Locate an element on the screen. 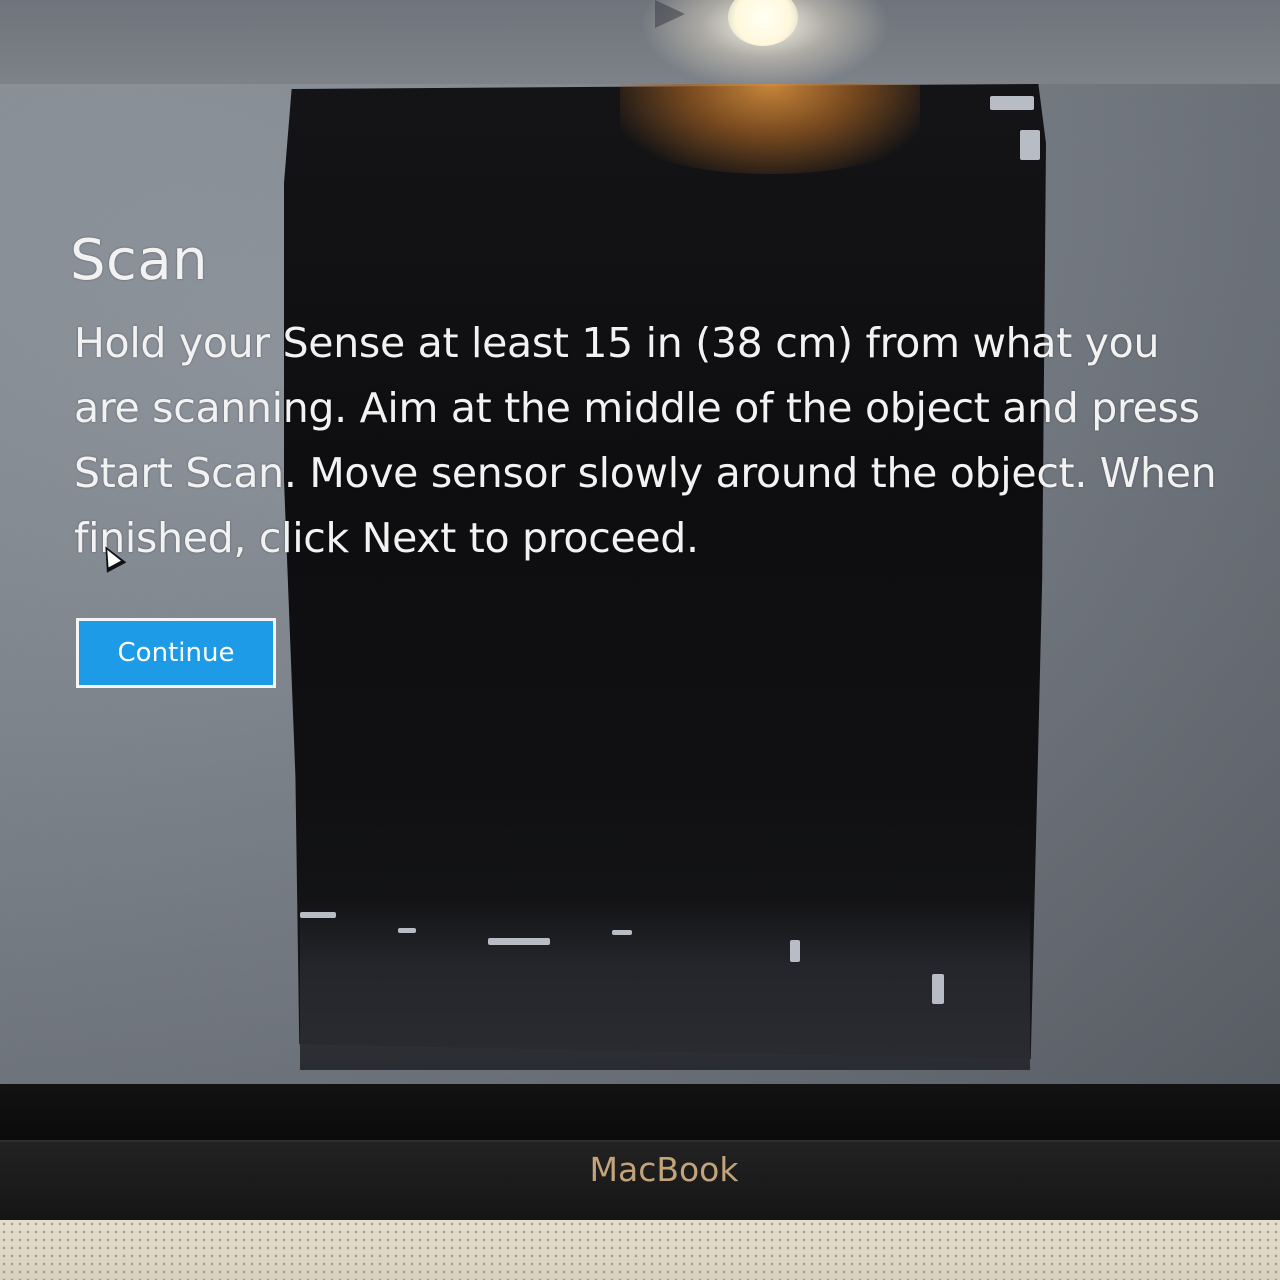 The image size is (1280, 1280). keyboard-deck is located at coordinates (640, 1250).